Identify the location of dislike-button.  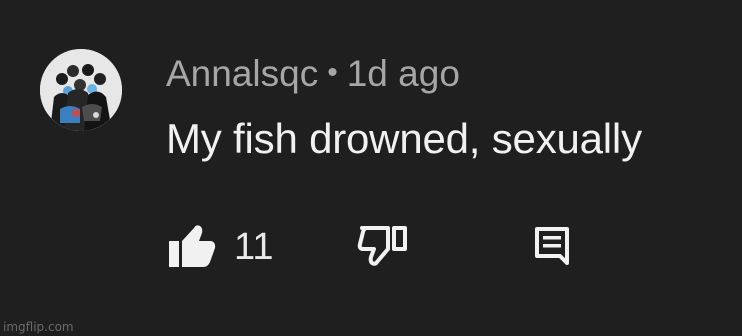
(382, 246).